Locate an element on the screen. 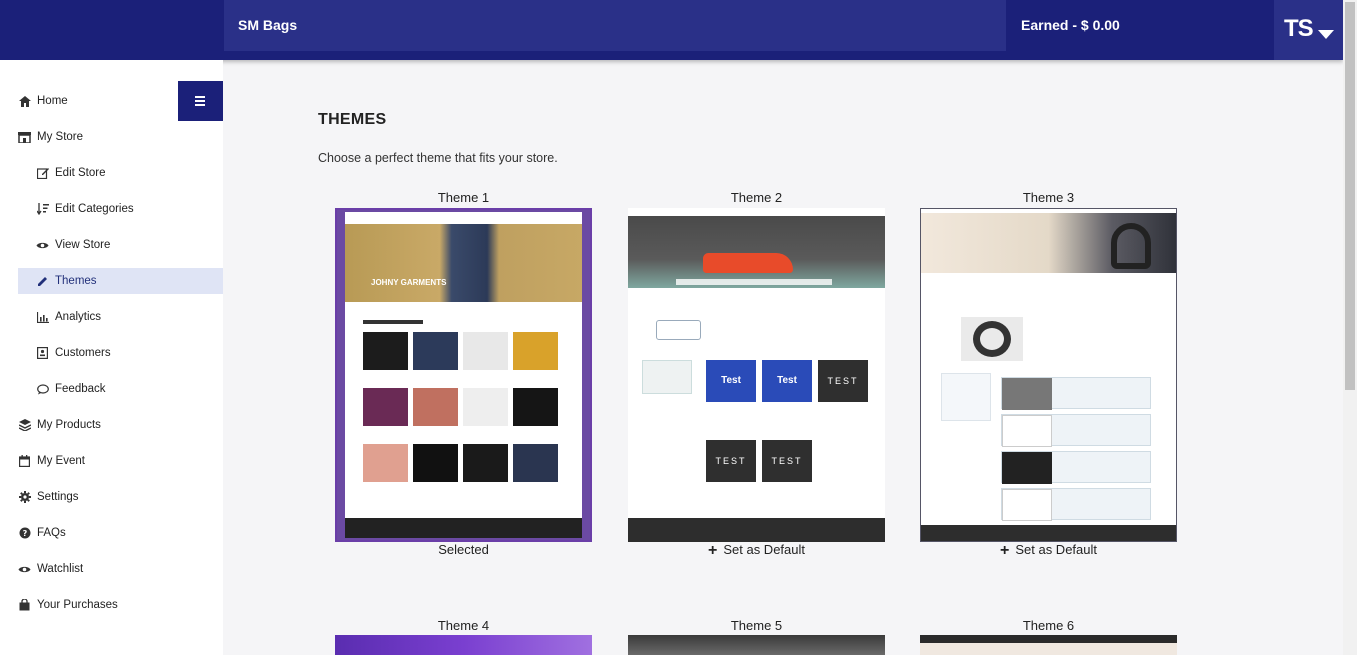 This screenshot has width=1357, height=655. pencil-icon is located at coordinates (42, 281).